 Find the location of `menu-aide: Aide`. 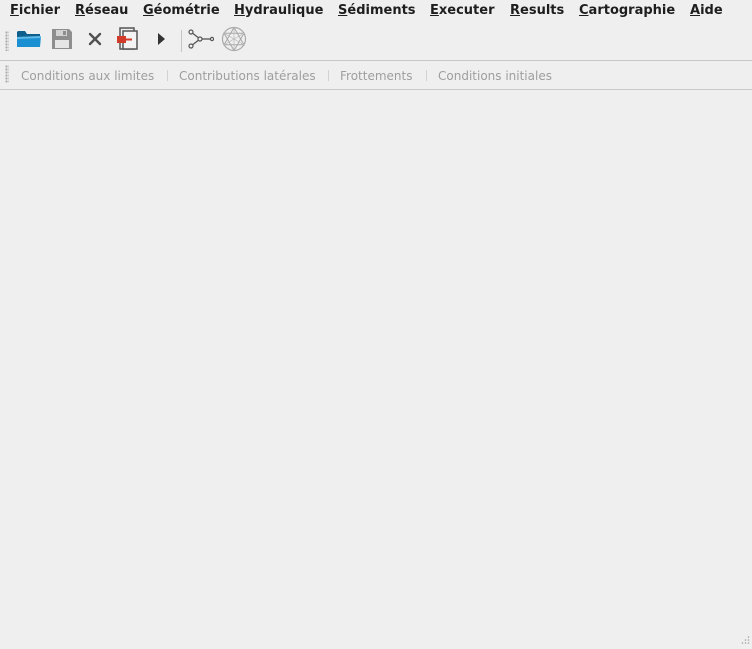

menu-aide: Aide is located at coordinates (706, 10).